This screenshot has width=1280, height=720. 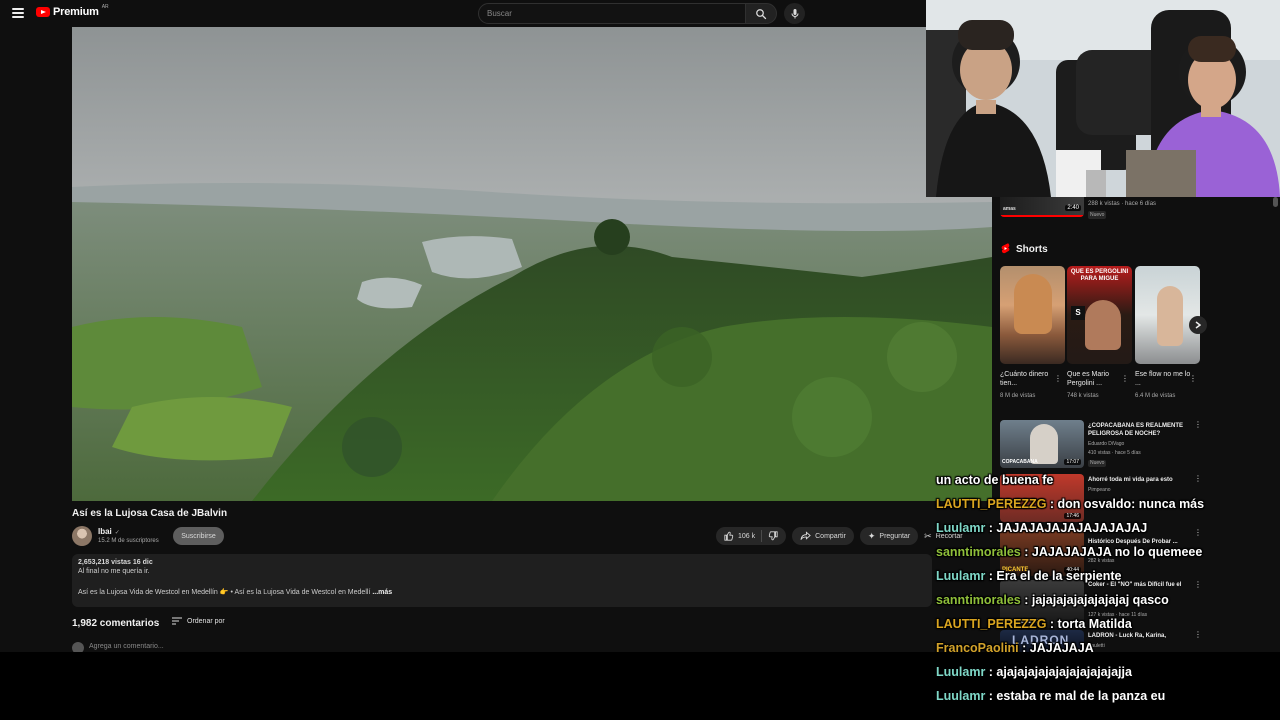 What do you see at coordinates (1064, 672) in the screenshot?
I see `chat-text: ajajajajajajajajajajajajja` at bounding box center [1064, 672].